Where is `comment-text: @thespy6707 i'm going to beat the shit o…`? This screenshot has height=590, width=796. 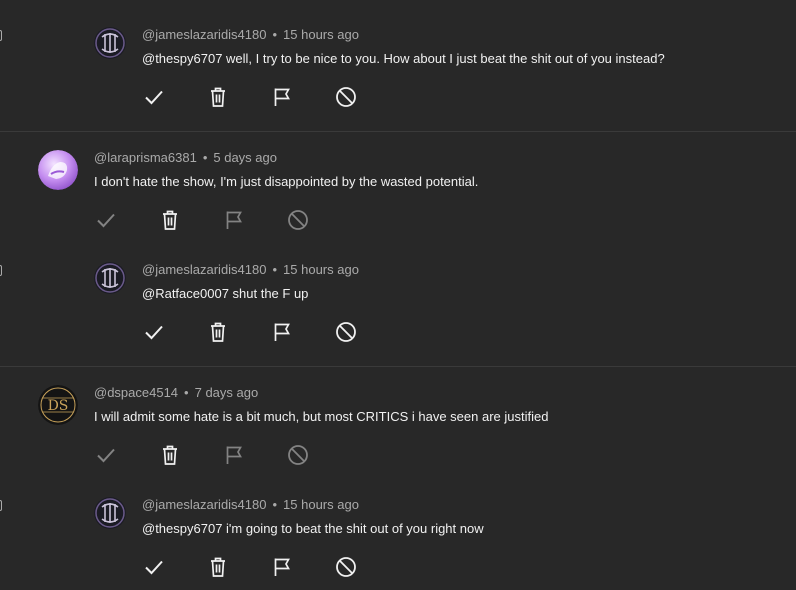 comment-text: @thespy6707 i'm going to beat the shit o… is located at coordinates (313, 528).